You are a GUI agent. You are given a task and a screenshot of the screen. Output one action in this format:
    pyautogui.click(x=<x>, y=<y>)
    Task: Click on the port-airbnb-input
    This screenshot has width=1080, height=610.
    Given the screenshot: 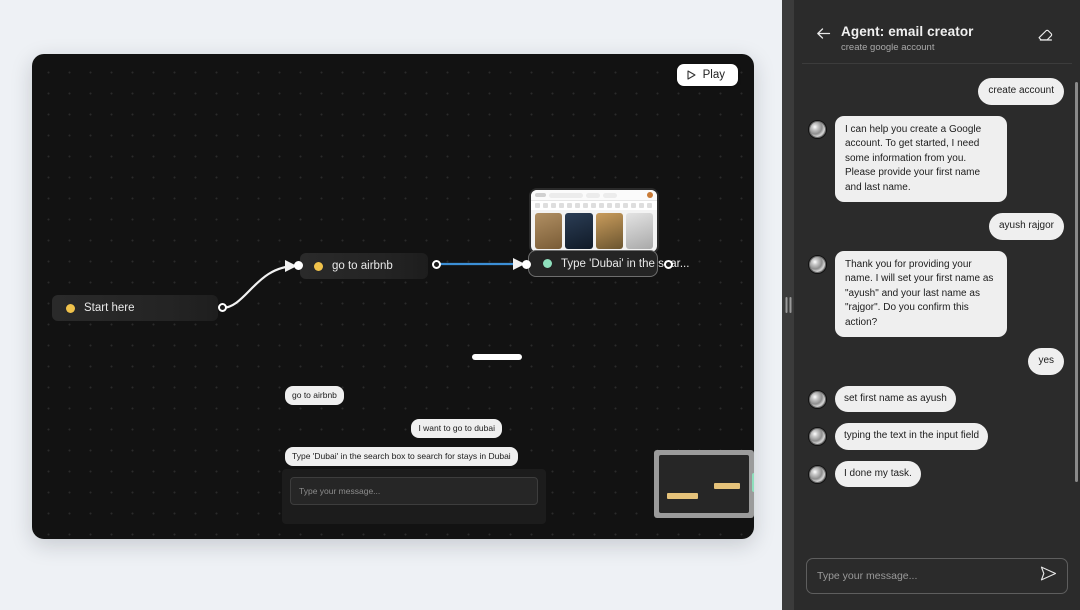 What is the action you would take?
    pyautogui.click(x=298, y=265)
    